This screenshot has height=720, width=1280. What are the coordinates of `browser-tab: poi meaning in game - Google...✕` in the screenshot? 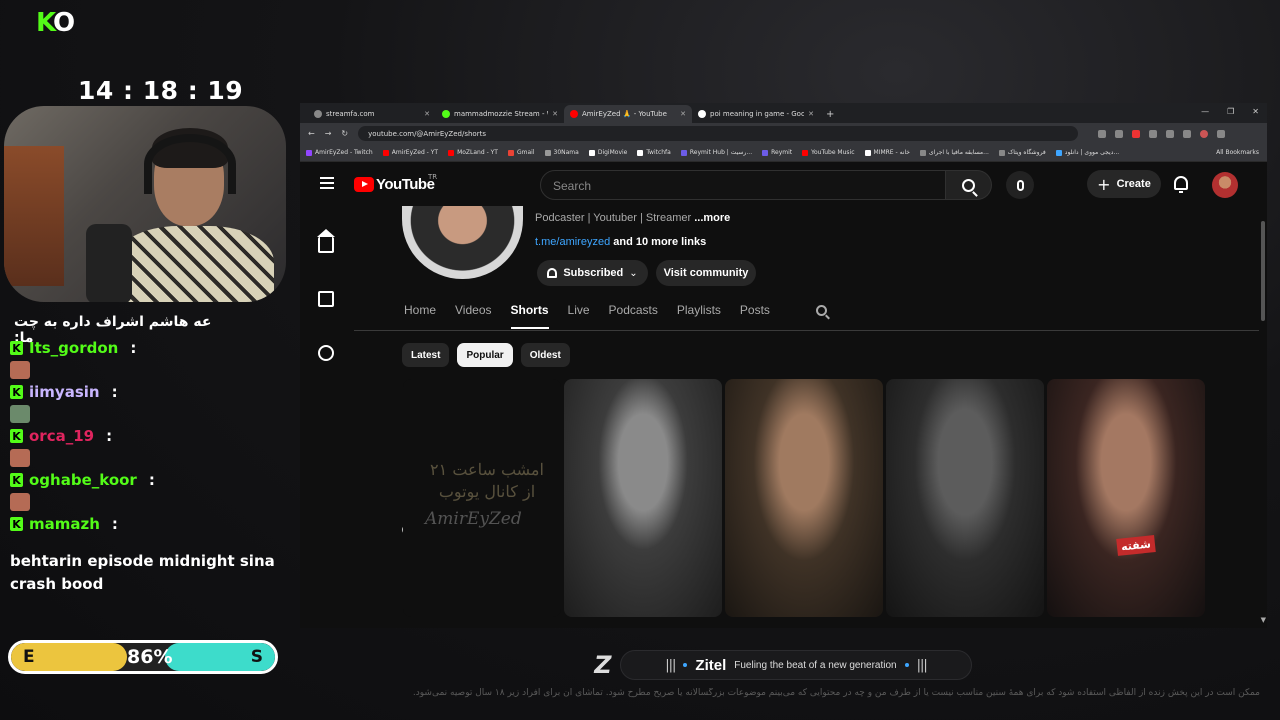 It's located at (756, 114).